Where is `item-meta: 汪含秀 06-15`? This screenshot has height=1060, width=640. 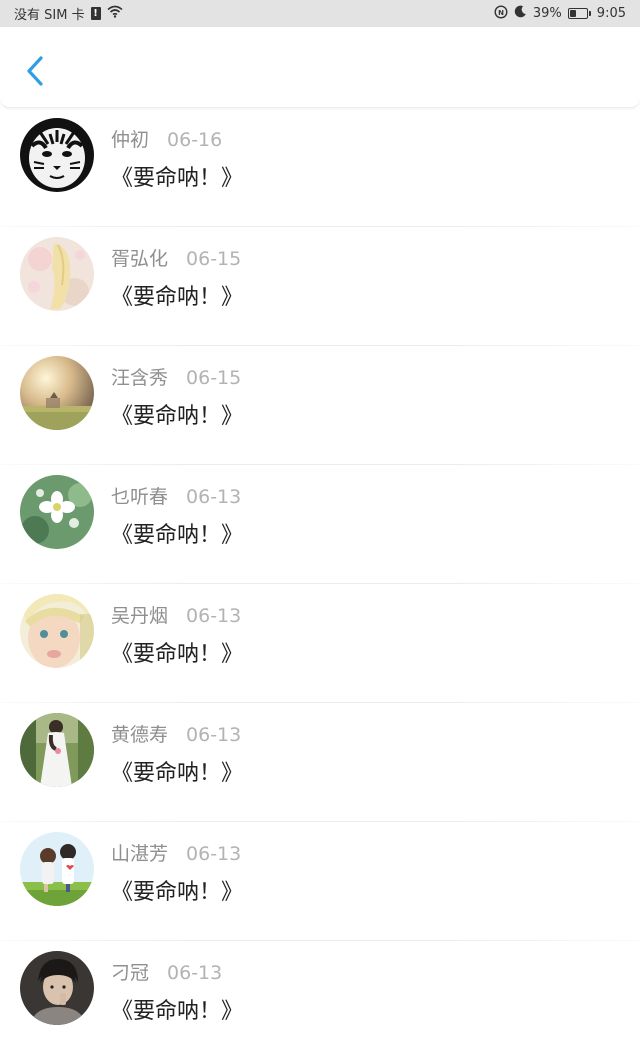 item-meta: 汪含秀 06-15 is located at coordinates (176, 376).